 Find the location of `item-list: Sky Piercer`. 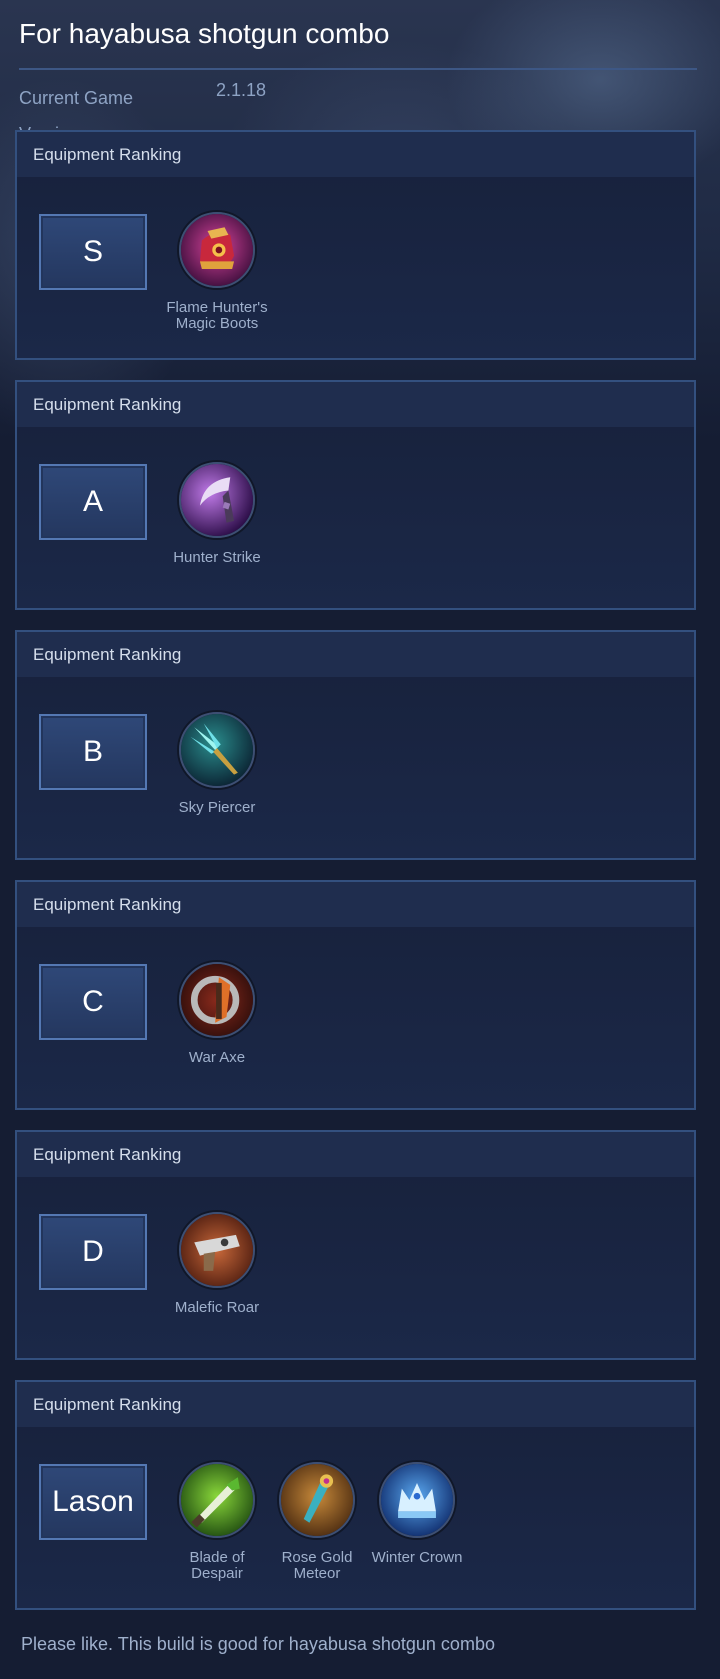

item-list: Sky Piercer is located at coordinates (217, 764).